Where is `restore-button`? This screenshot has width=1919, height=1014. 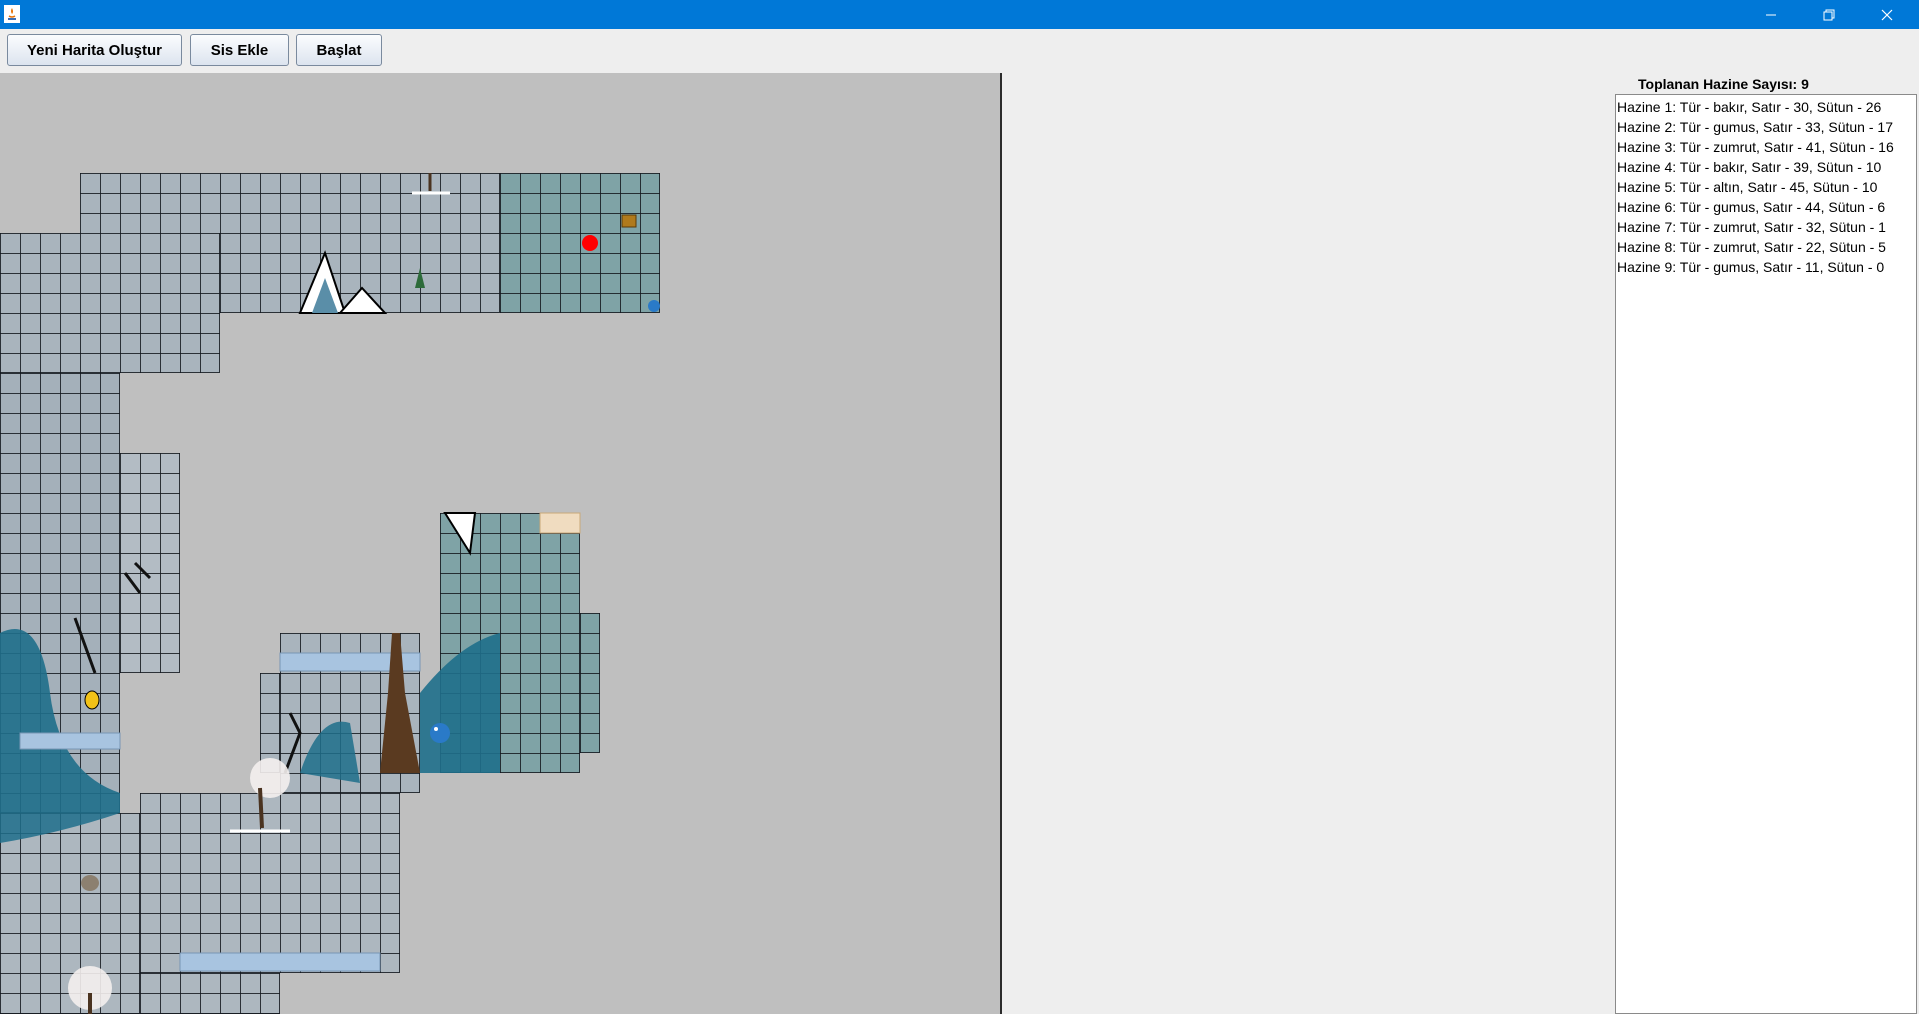
restore-button is located at coordinates (1829, 14).